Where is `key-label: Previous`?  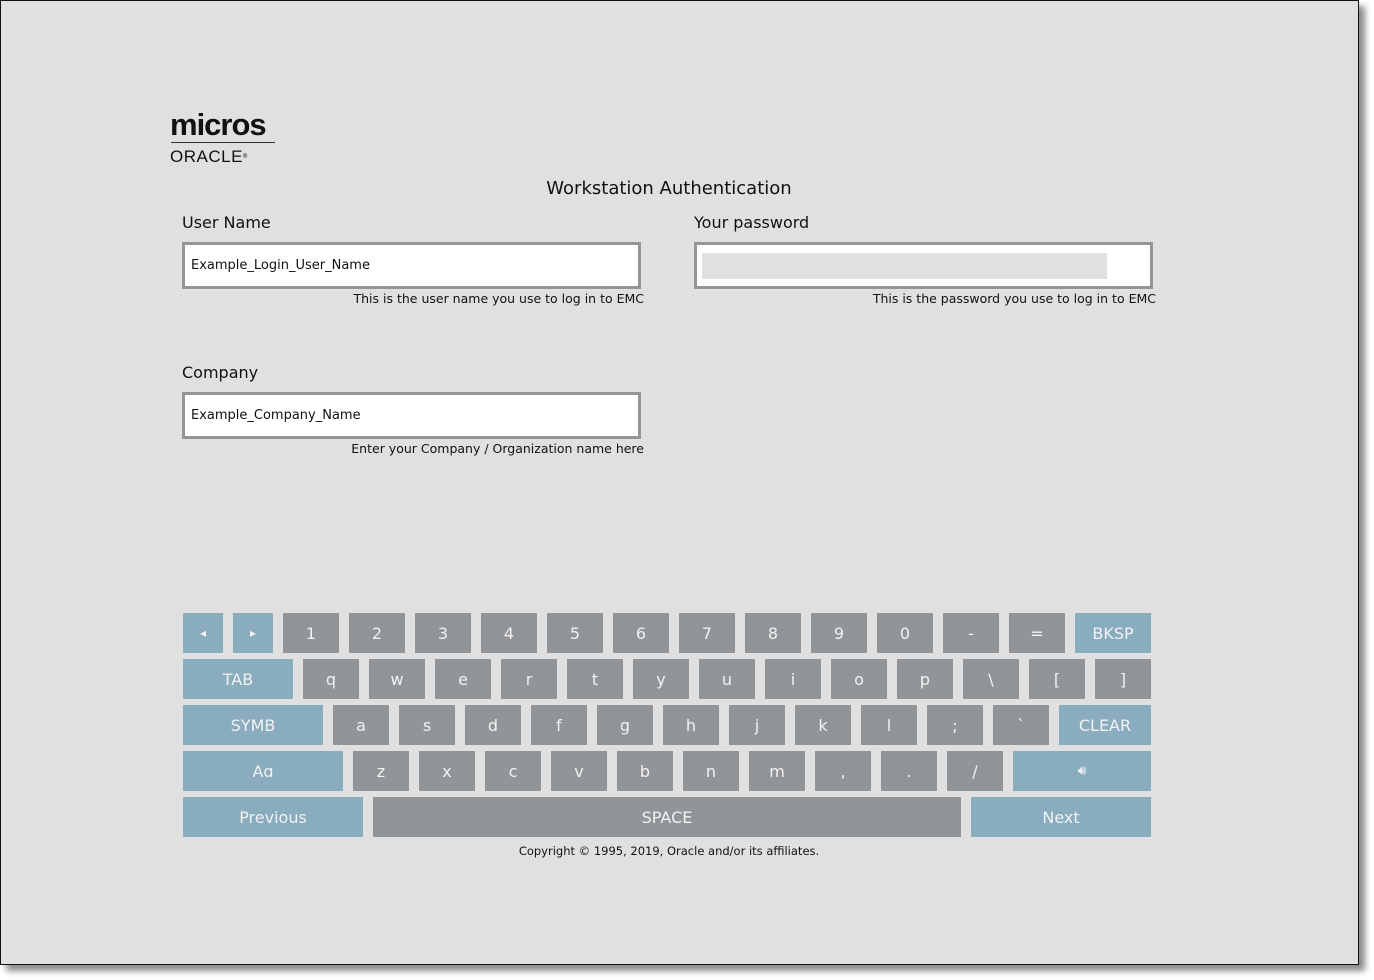 key-label: Previous is located at coordinates (273, 817).